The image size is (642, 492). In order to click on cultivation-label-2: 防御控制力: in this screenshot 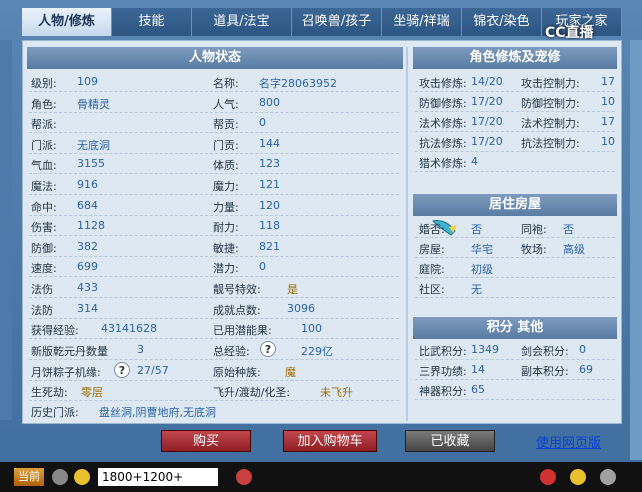, I will do `click(550, 103)`.